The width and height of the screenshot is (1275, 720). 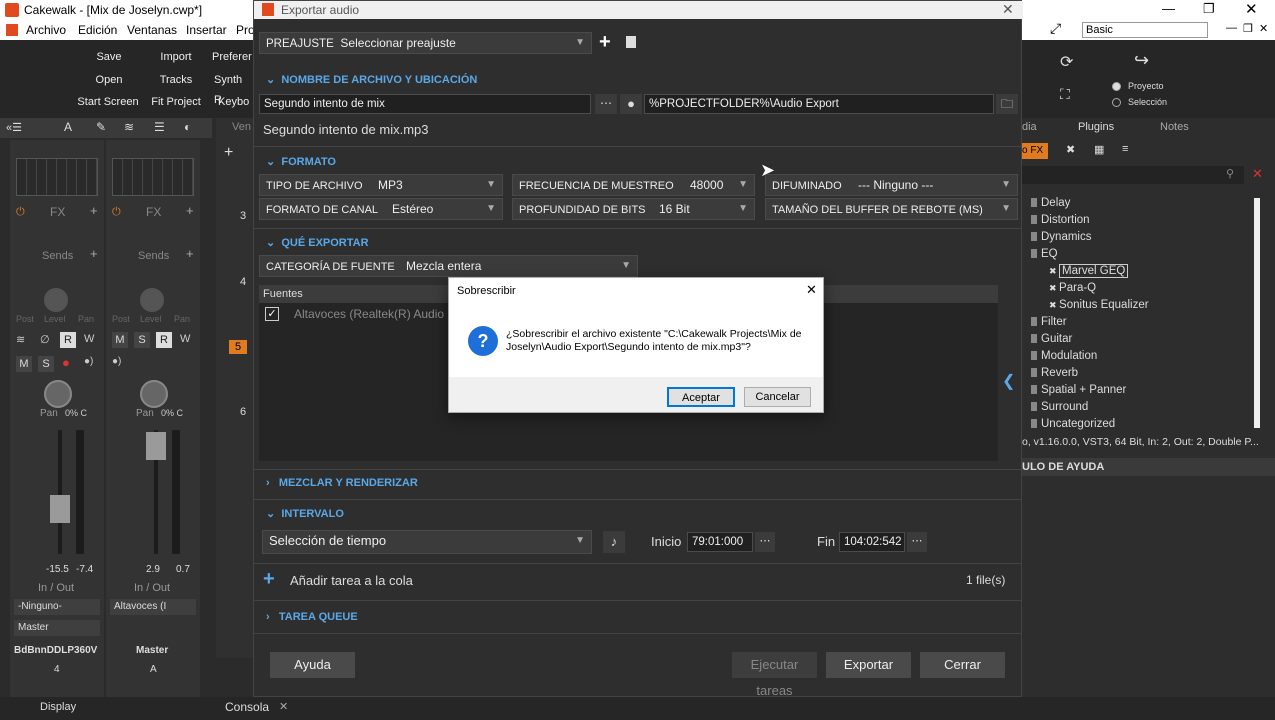 I want to click on run-tasks-button: Ejecutar tareas, so click(x=774, y=675).